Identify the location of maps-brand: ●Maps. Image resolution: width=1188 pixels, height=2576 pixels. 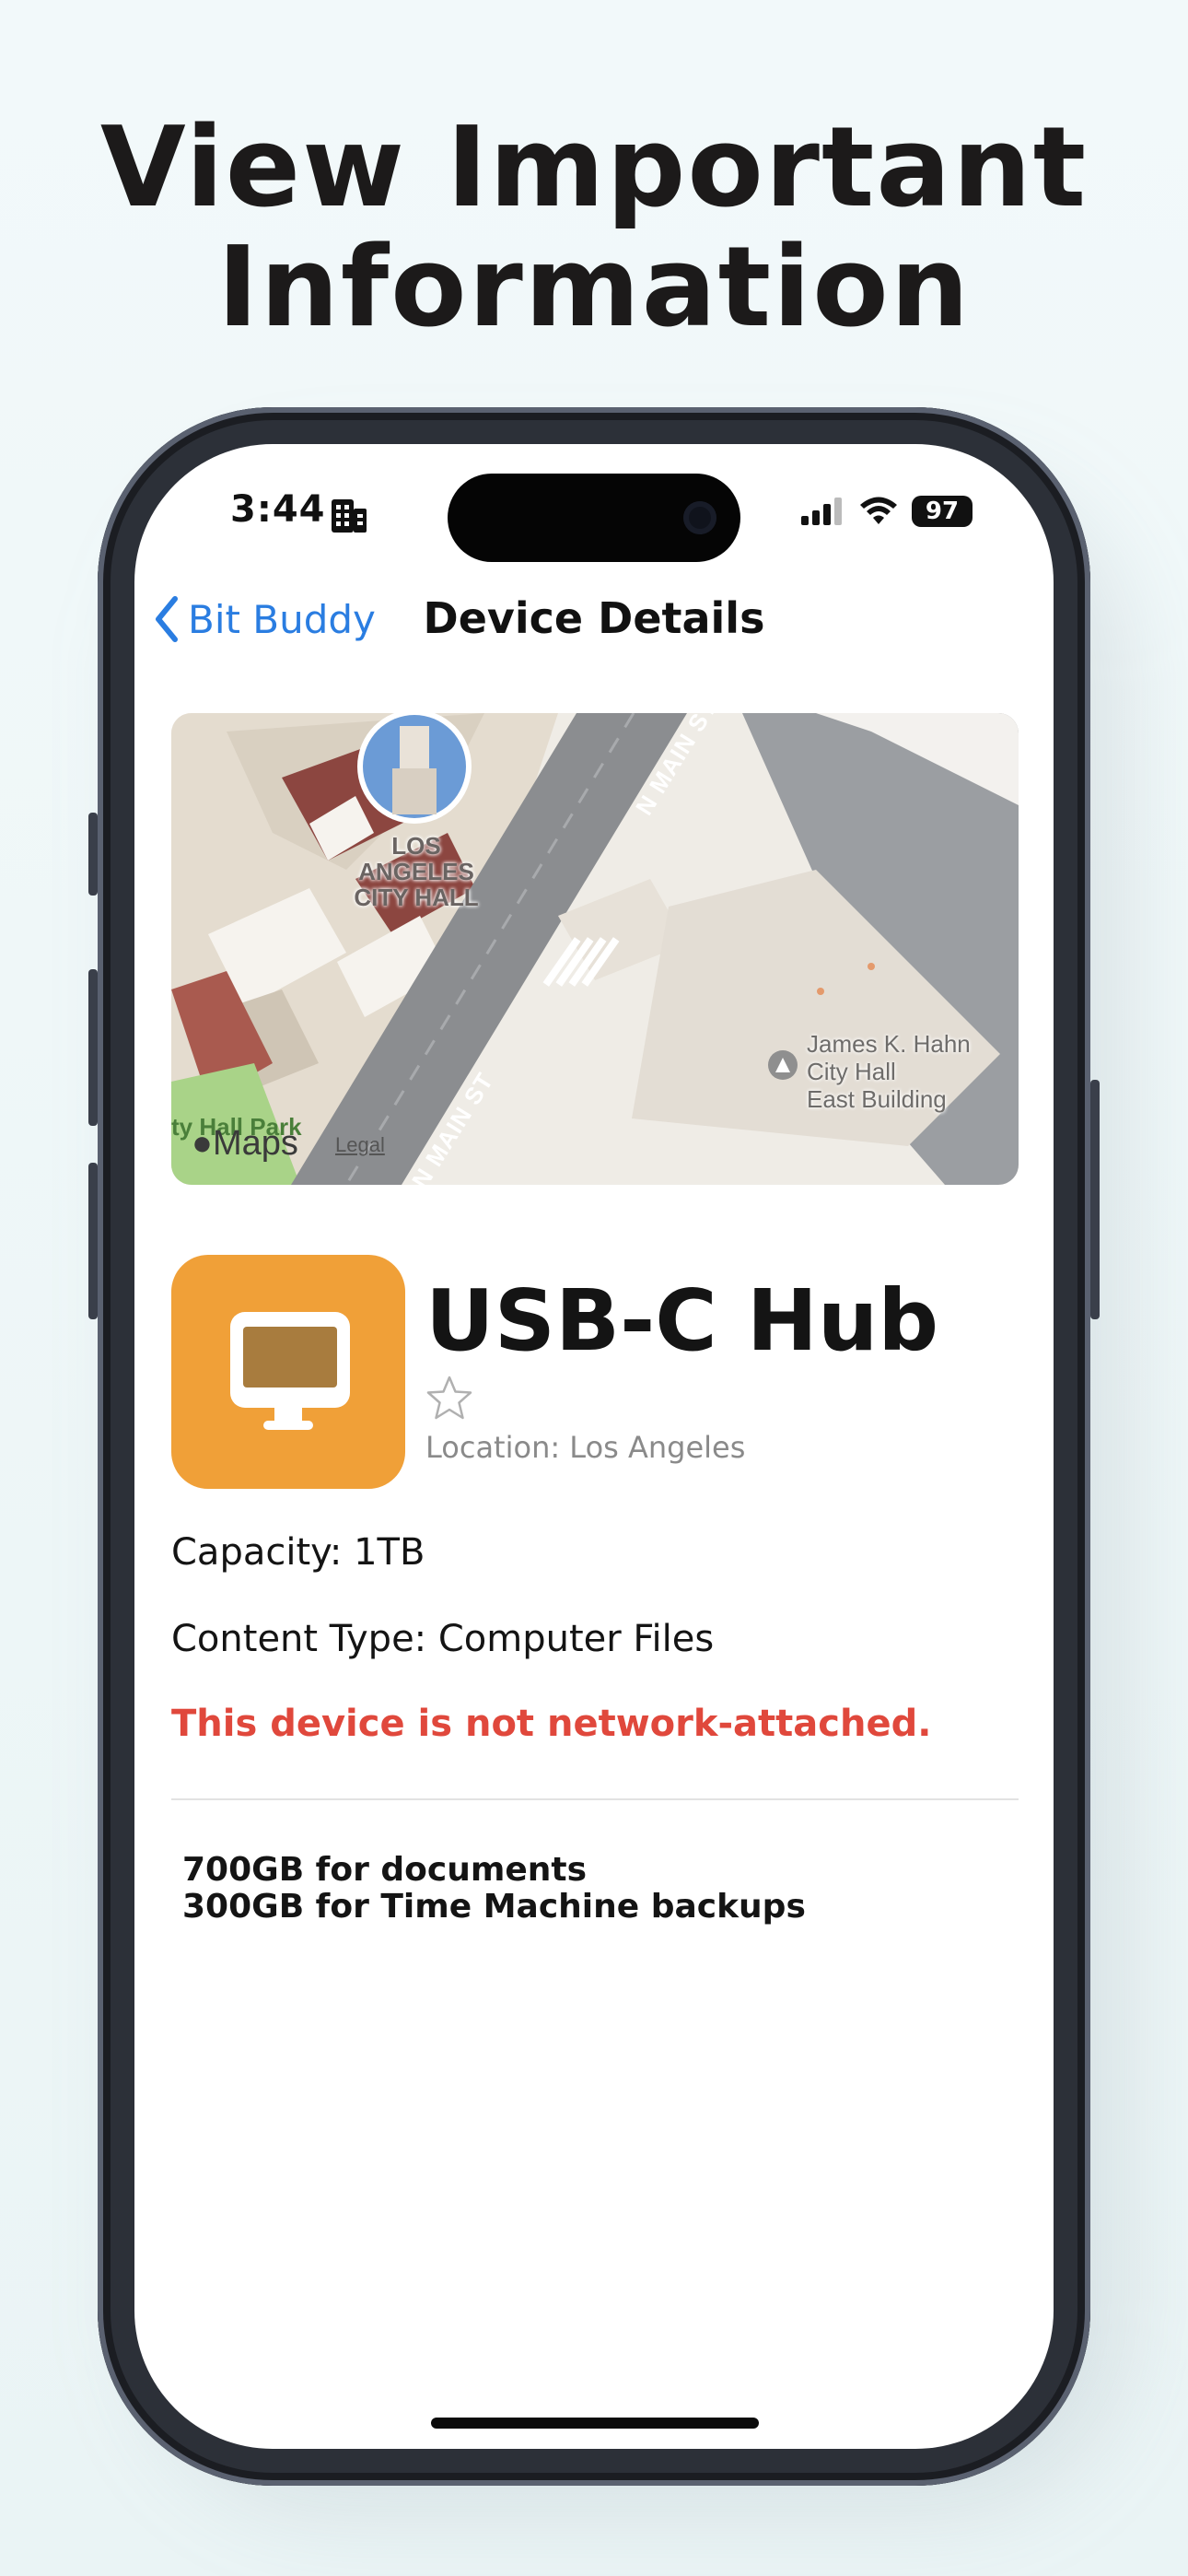
(245, 1144).